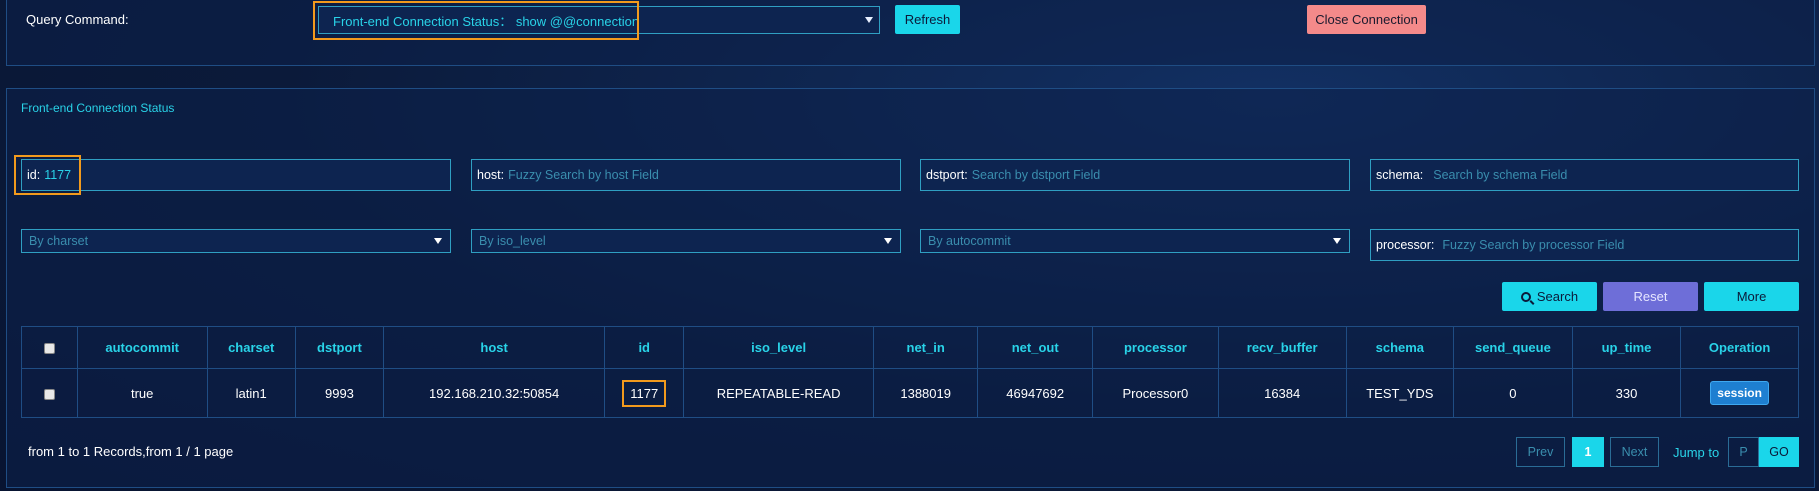 This screenshot has width=1819, height=491. Describe the element at coordinates (1696, 452) in the screenshot. I see `jump-to-label: Jump to` at that location.